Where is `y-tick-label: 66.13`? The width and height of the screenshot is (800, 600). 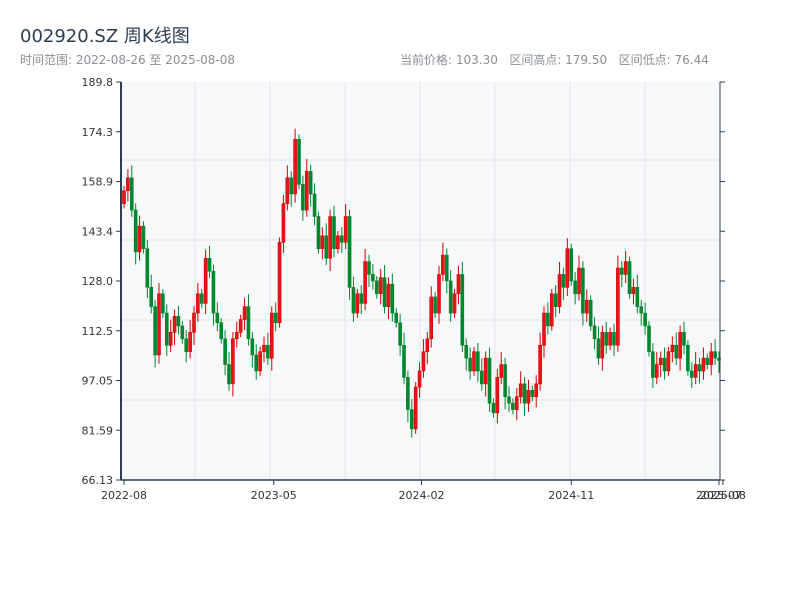 y-tick-label: 66.13 is located at coordinates (98, 480).